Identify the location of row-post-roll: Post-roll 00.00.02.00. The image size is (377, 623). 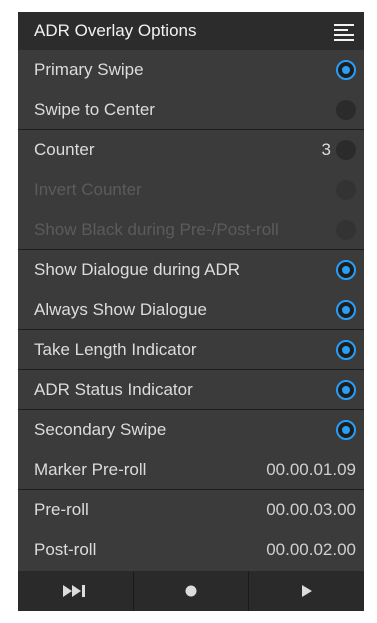
(191, 550).